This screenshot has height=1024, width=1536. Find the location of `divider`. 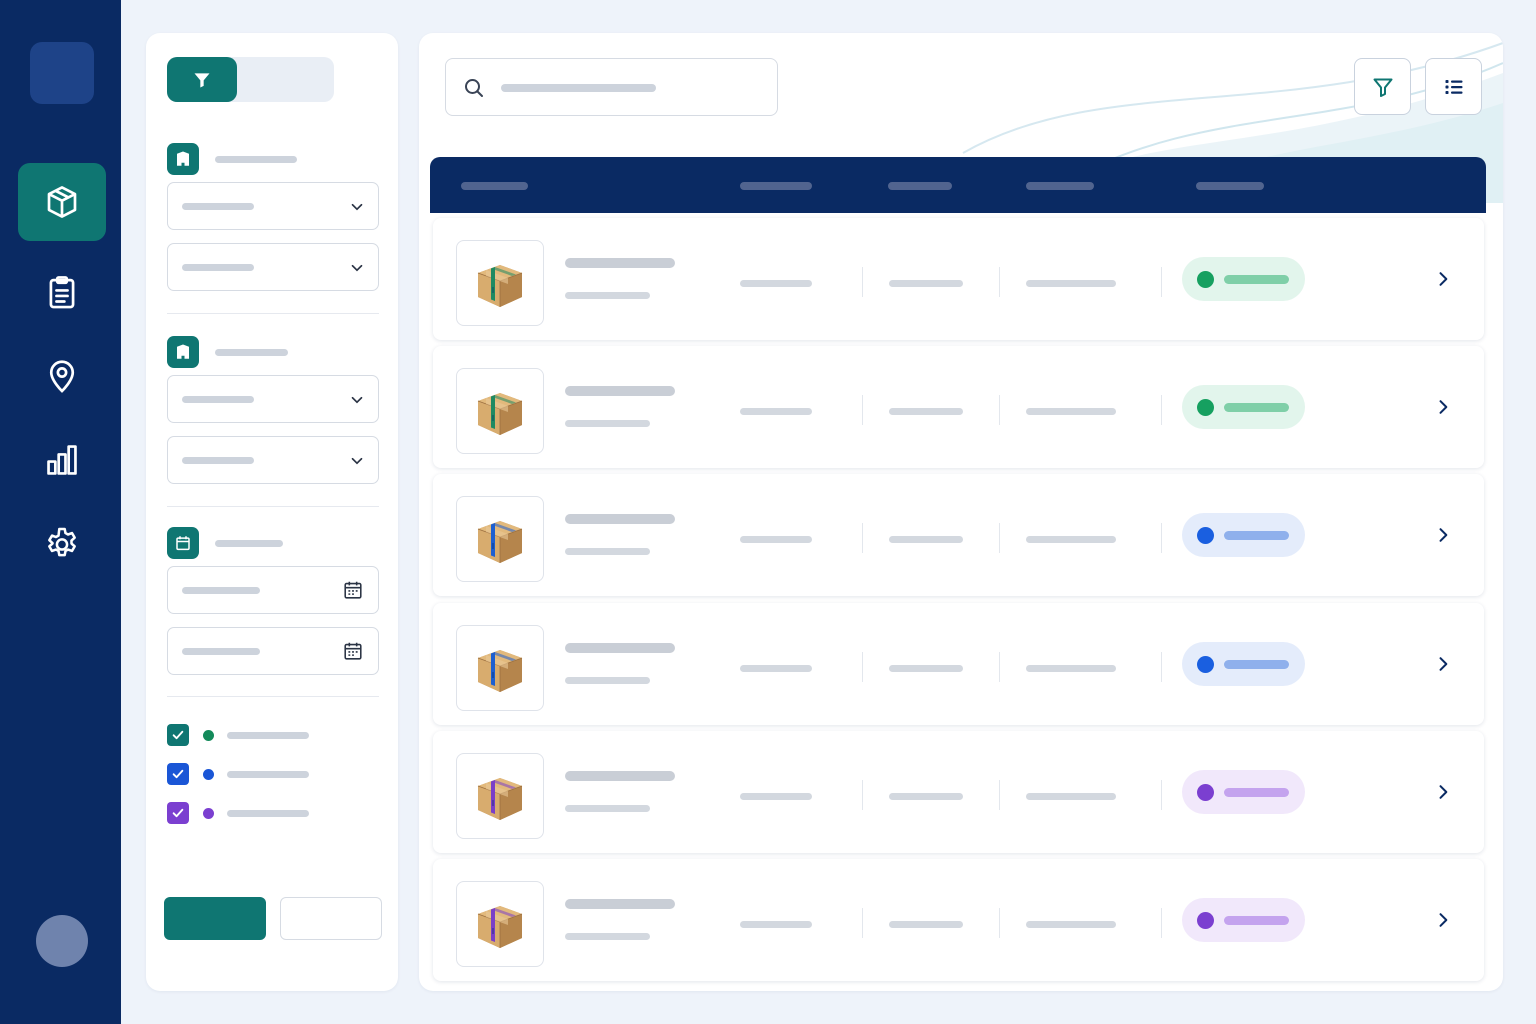

divider is located at coordinates (273, 313).